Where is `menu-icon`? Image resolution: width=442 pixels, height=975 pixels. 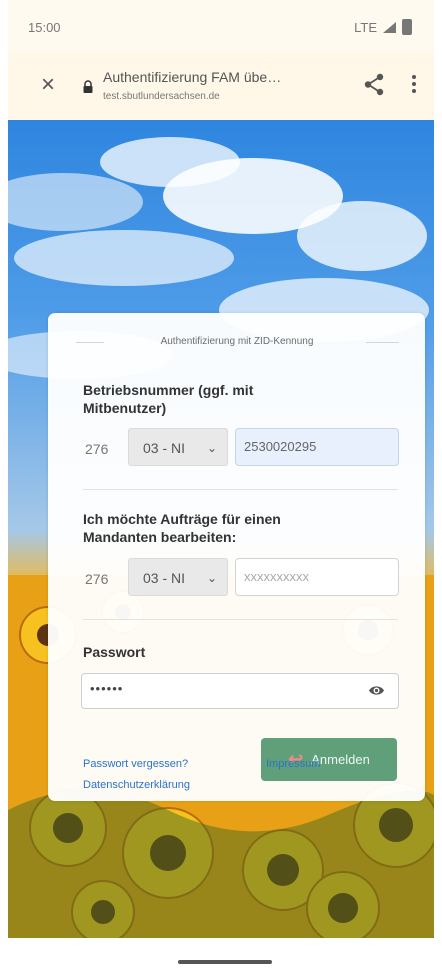 menu-icon is located at coordinates (414, 85).